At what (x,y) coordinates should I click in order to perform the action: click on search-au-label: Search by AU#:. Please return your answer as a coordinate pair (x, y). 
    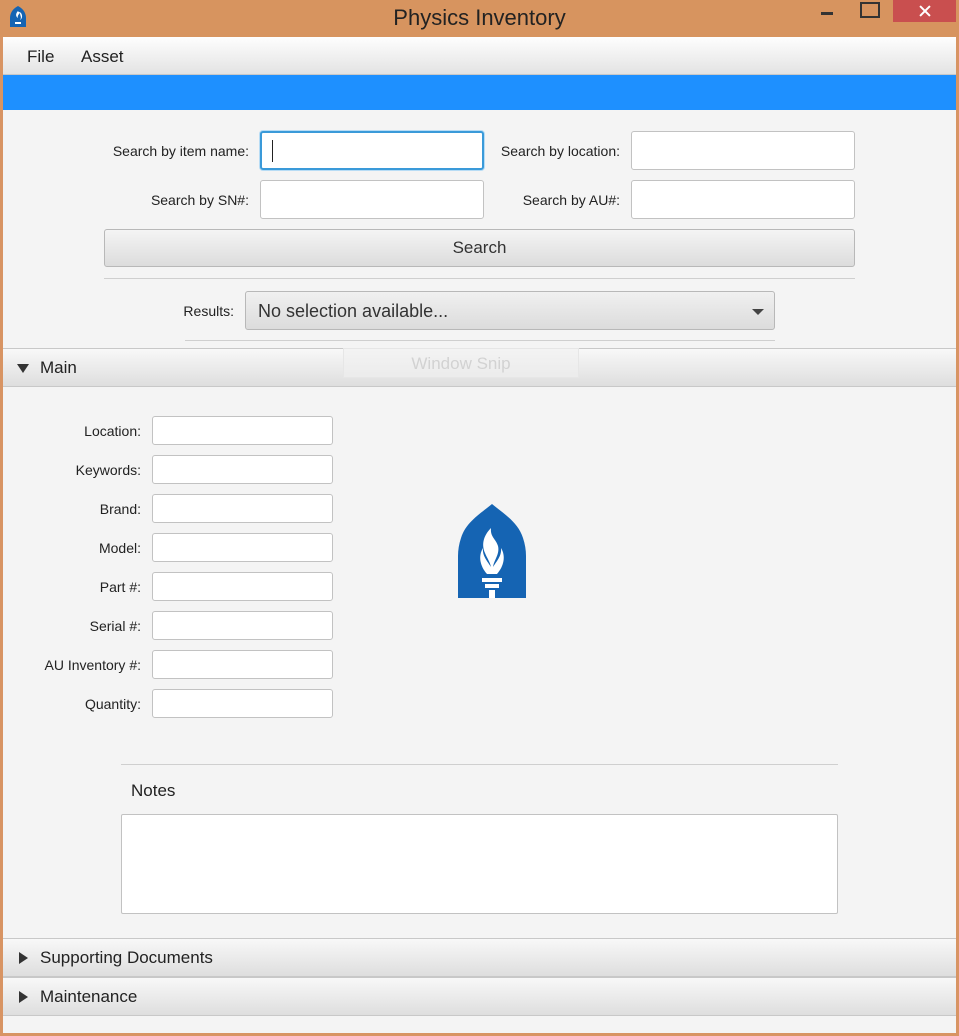
    Looking at the image, I should click on (571, 200).